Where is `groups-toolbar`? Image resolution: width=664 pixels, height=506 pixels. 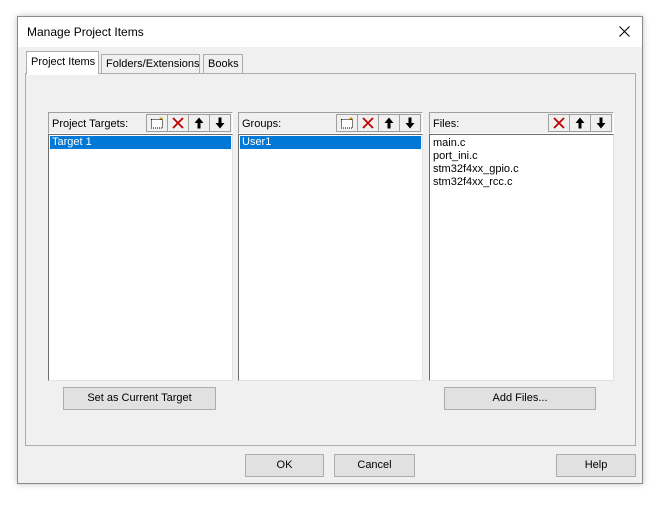 groups-toolbar is located at coordinates (378, 123).